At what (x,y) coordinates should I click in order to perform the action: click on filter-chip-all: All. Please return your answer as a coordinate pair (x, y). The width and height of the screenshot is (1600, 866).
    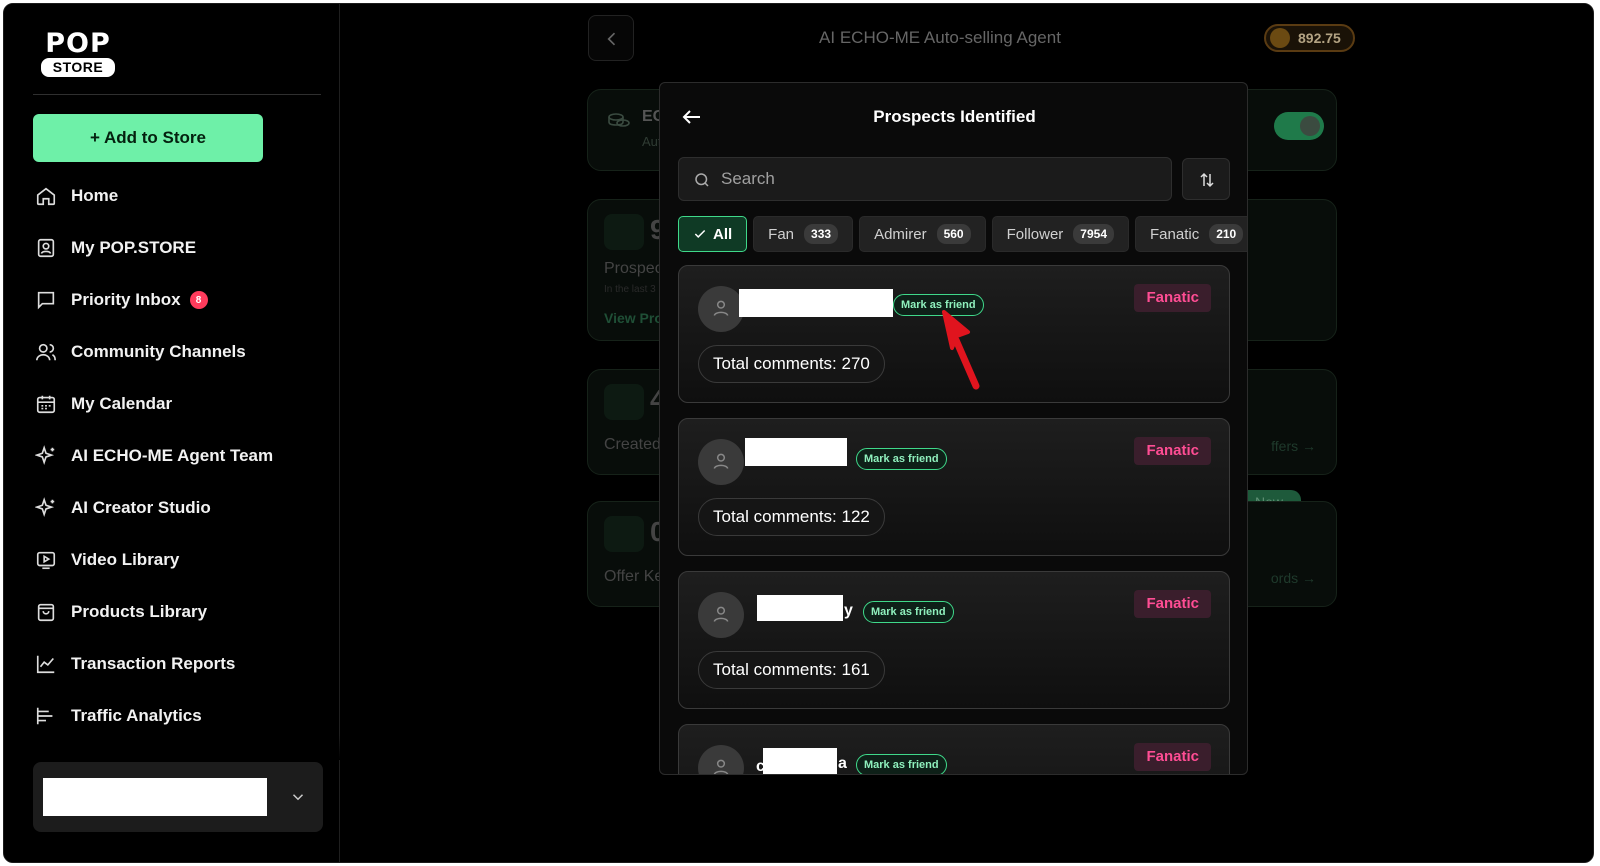
    Looking at the image, I should click on (713, 234).